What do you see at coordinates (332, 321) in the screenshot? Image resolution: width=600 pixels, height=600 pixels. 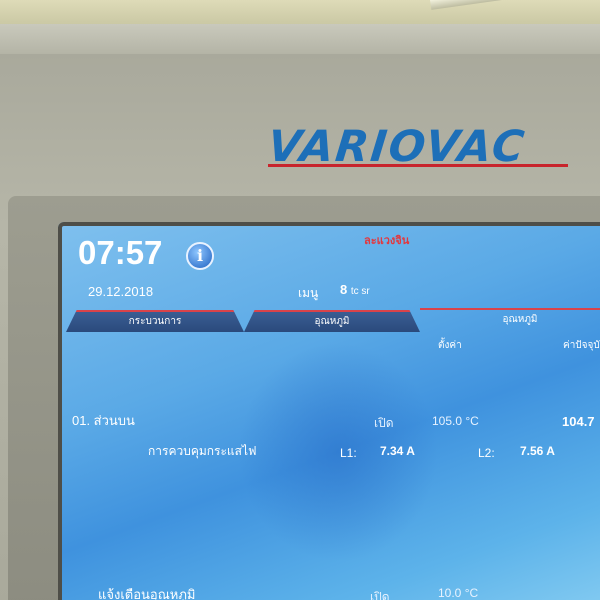 I see `tab-temperature: อุณหภูมิ` at bounding box center [332, 321].